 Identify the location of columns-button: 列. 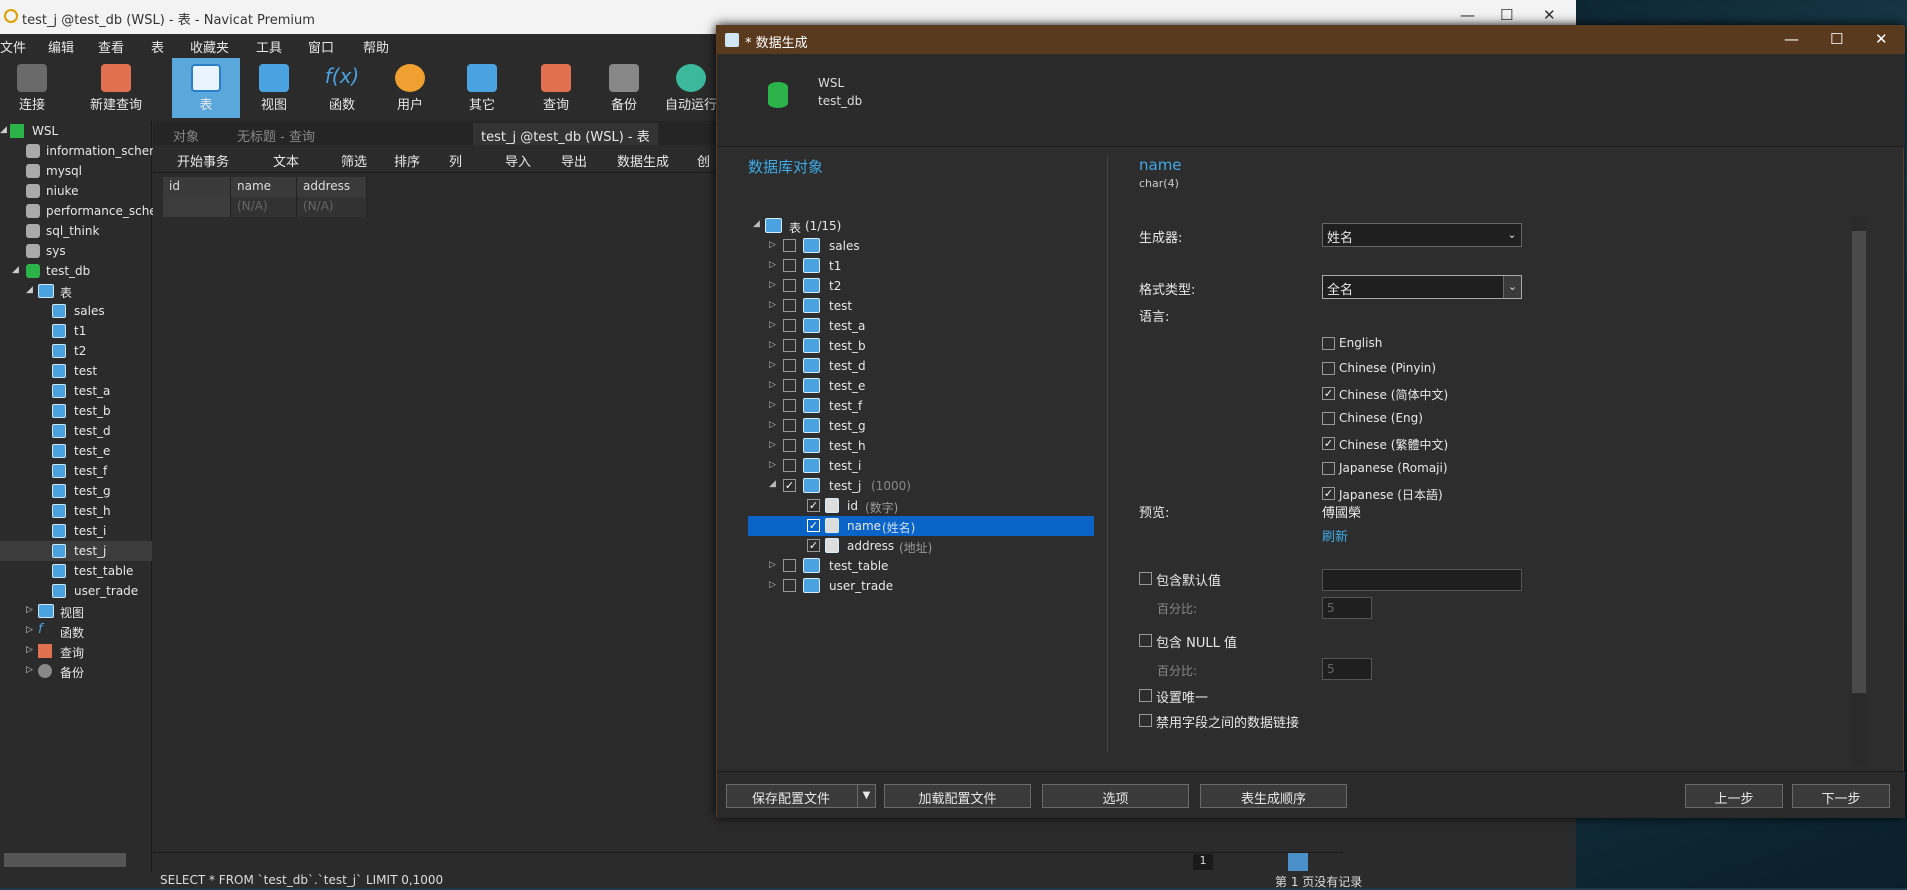
(455, 160).